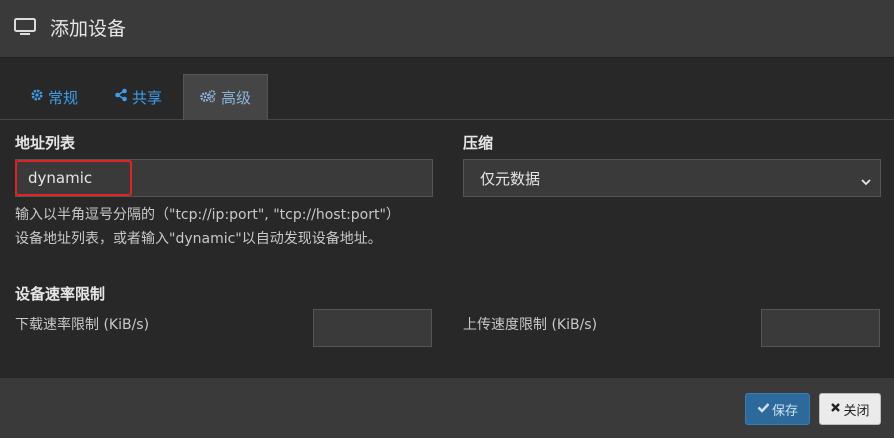  Describe the element at coordinates (784, 411) in the screenshot. I see `save-button-label: 保存` at that location.